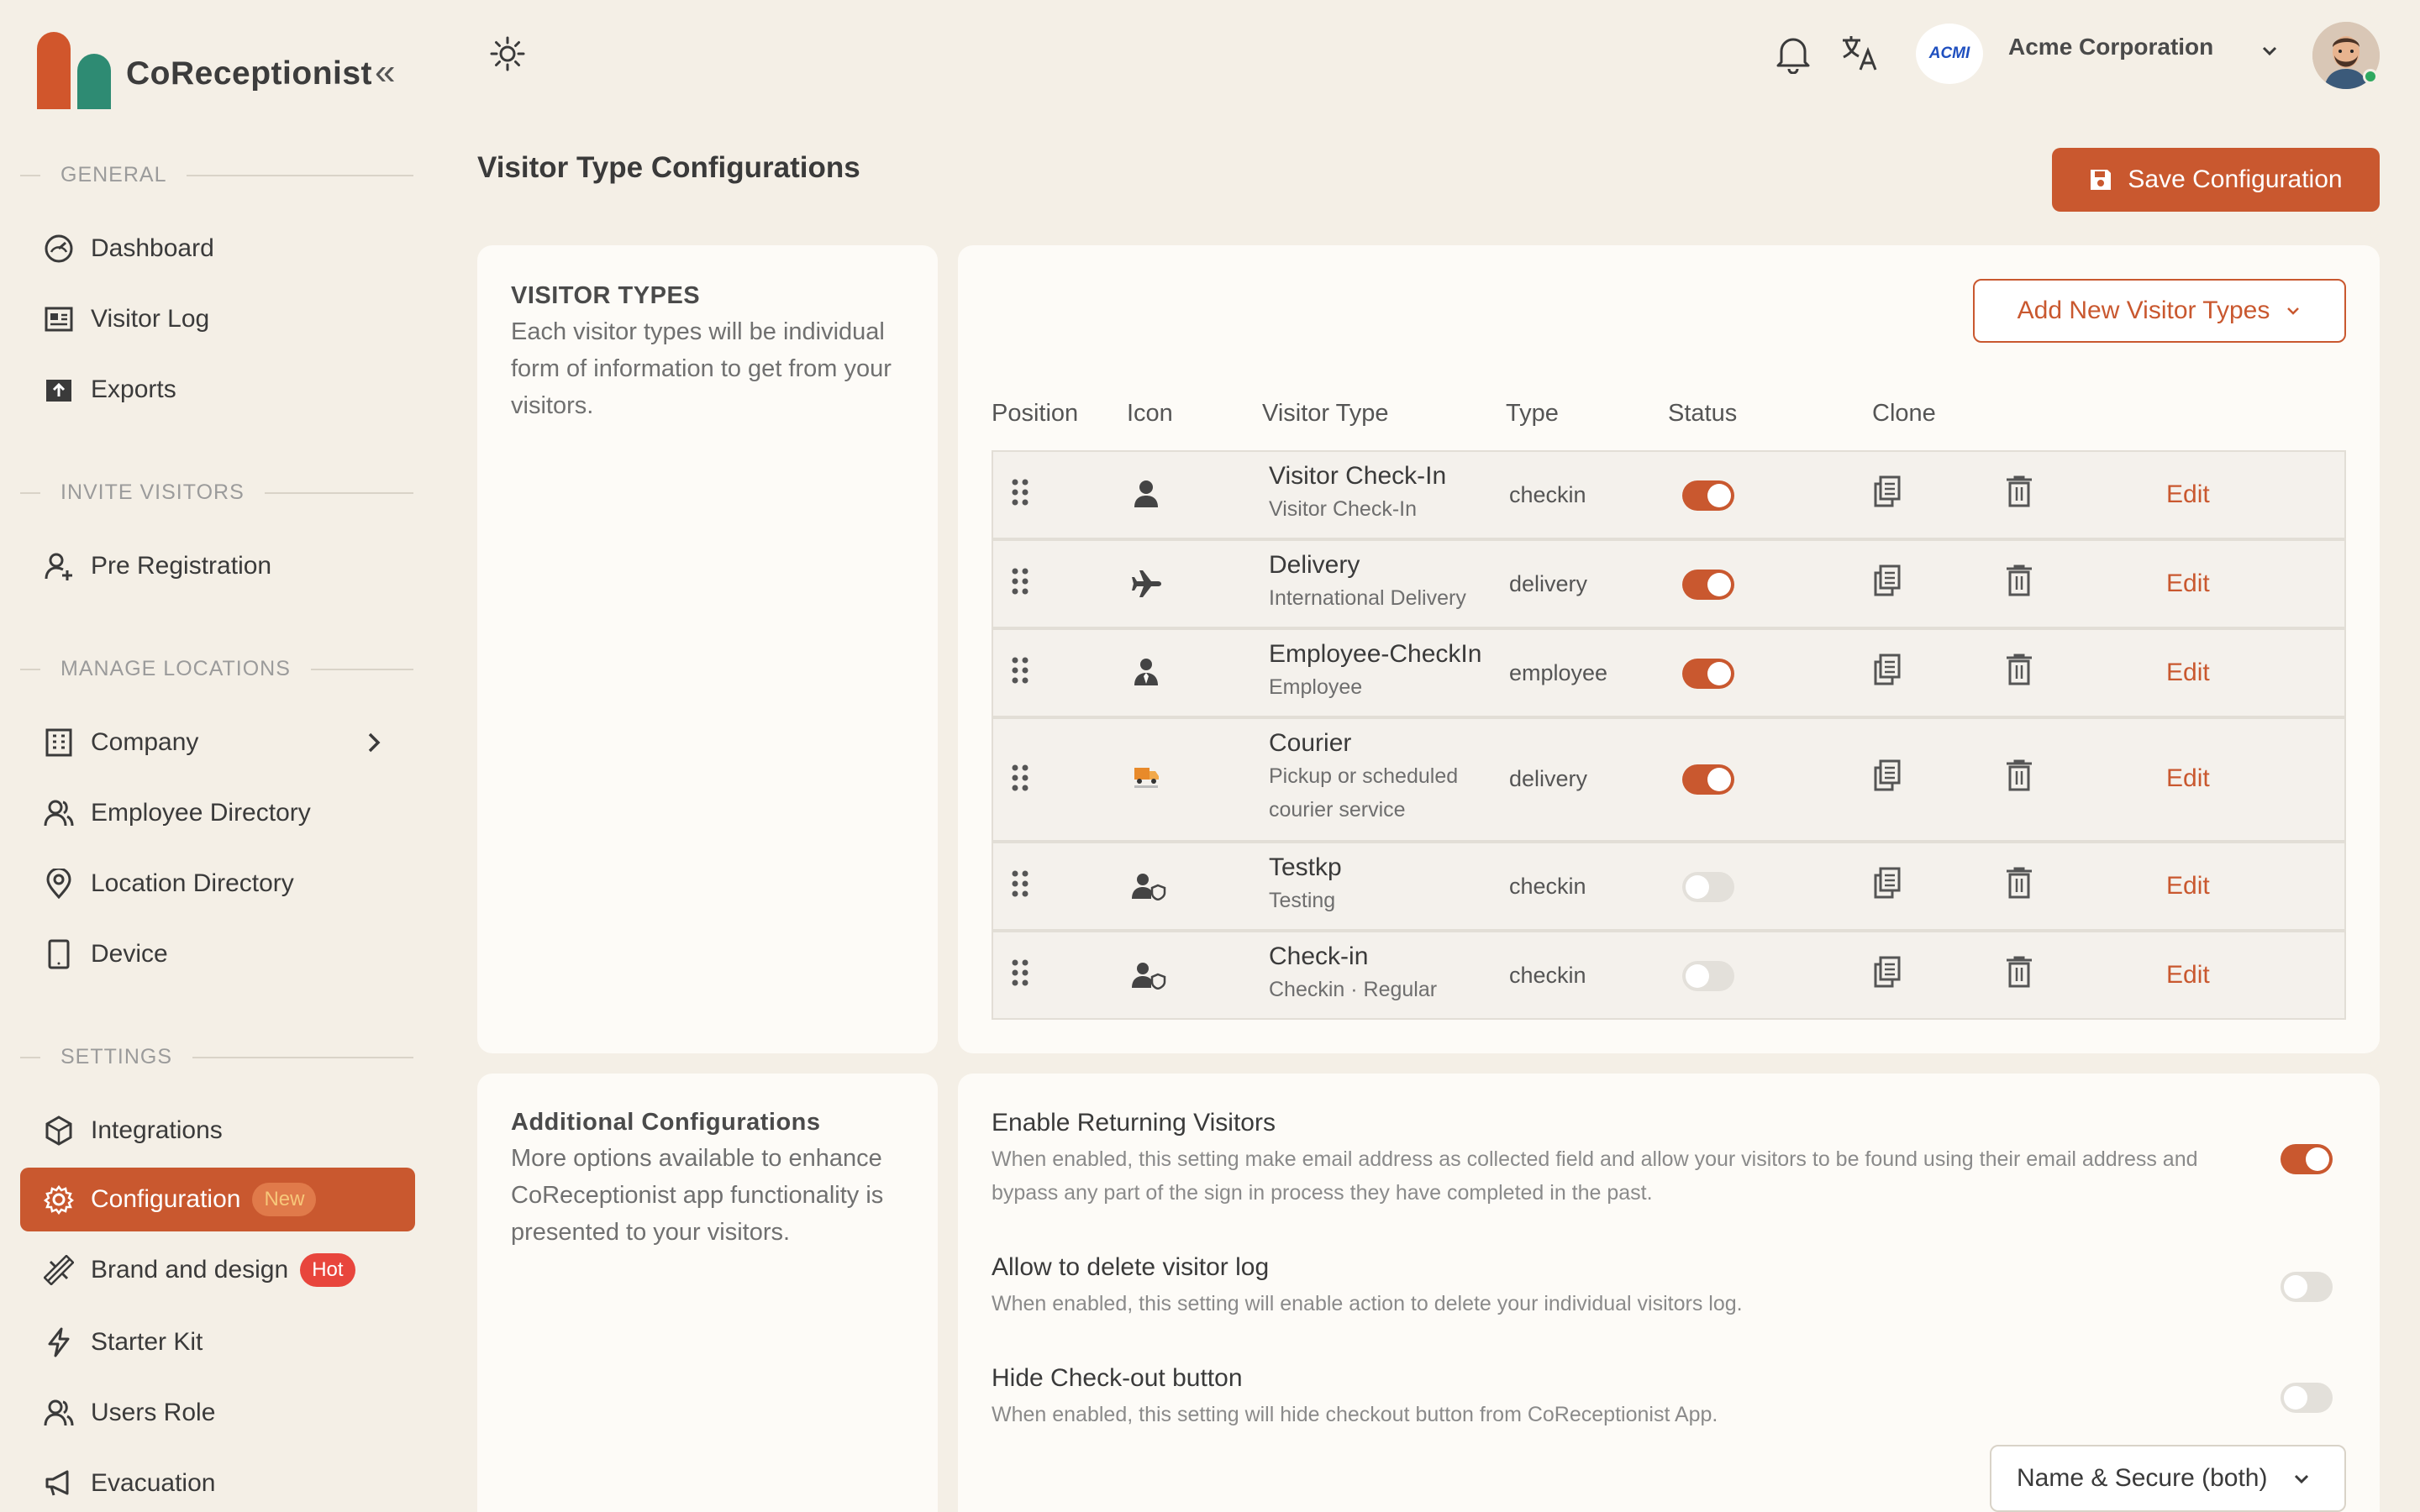 This screenshot has width=2420, height=1512. What do you see at coordinates (668, 167) in the screenshot?
I see `page-title: Visitor Type Configurations` at bounding box center [668, 167].